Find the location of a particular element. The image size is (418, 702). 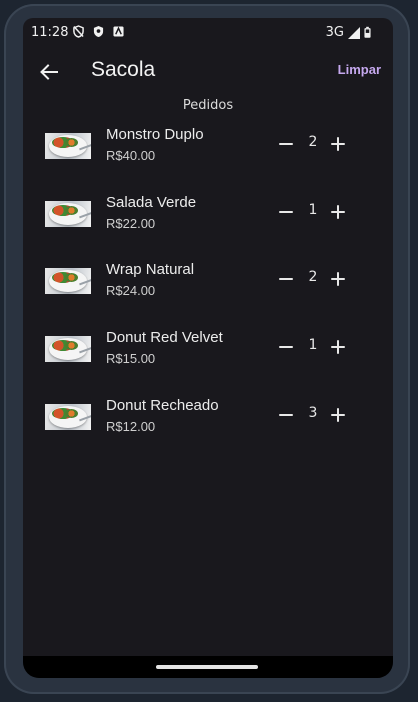

cart-item: Donut Recheado R$12.00 3 is located at coordinates (208, 420).